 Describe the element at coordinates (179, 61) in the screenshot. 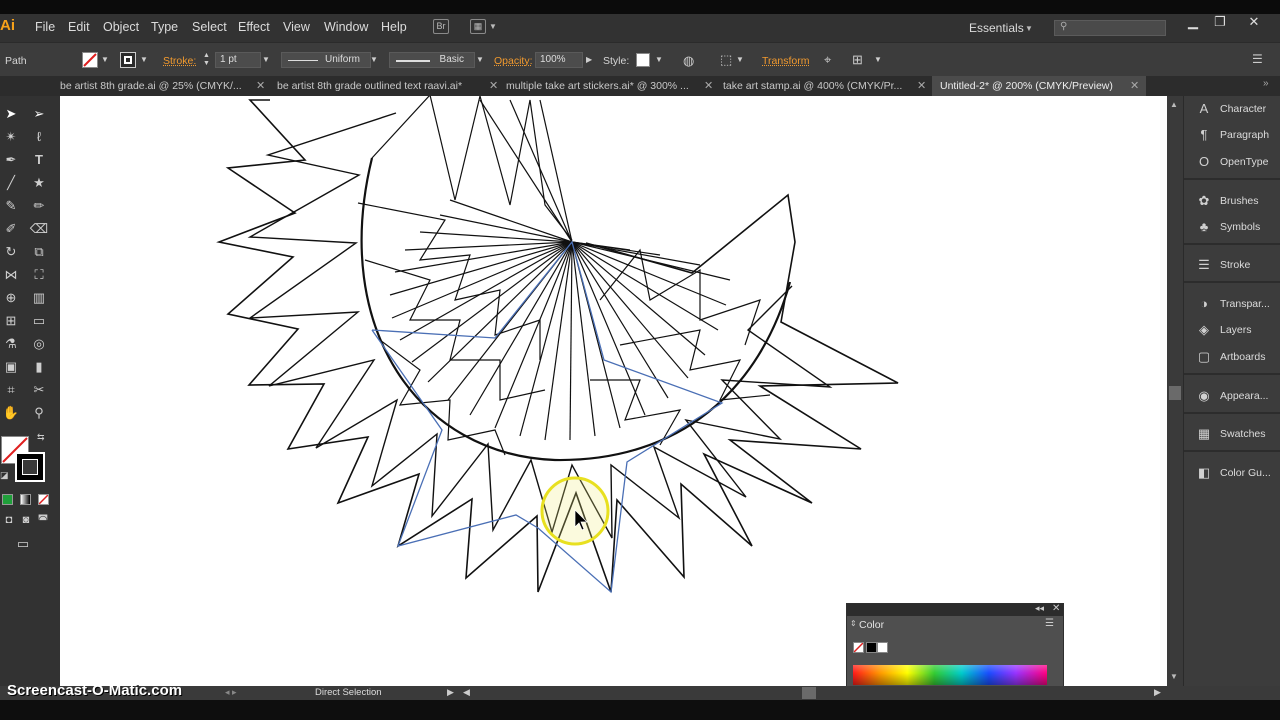

I see `stroke-link: Stroke:` at that location.